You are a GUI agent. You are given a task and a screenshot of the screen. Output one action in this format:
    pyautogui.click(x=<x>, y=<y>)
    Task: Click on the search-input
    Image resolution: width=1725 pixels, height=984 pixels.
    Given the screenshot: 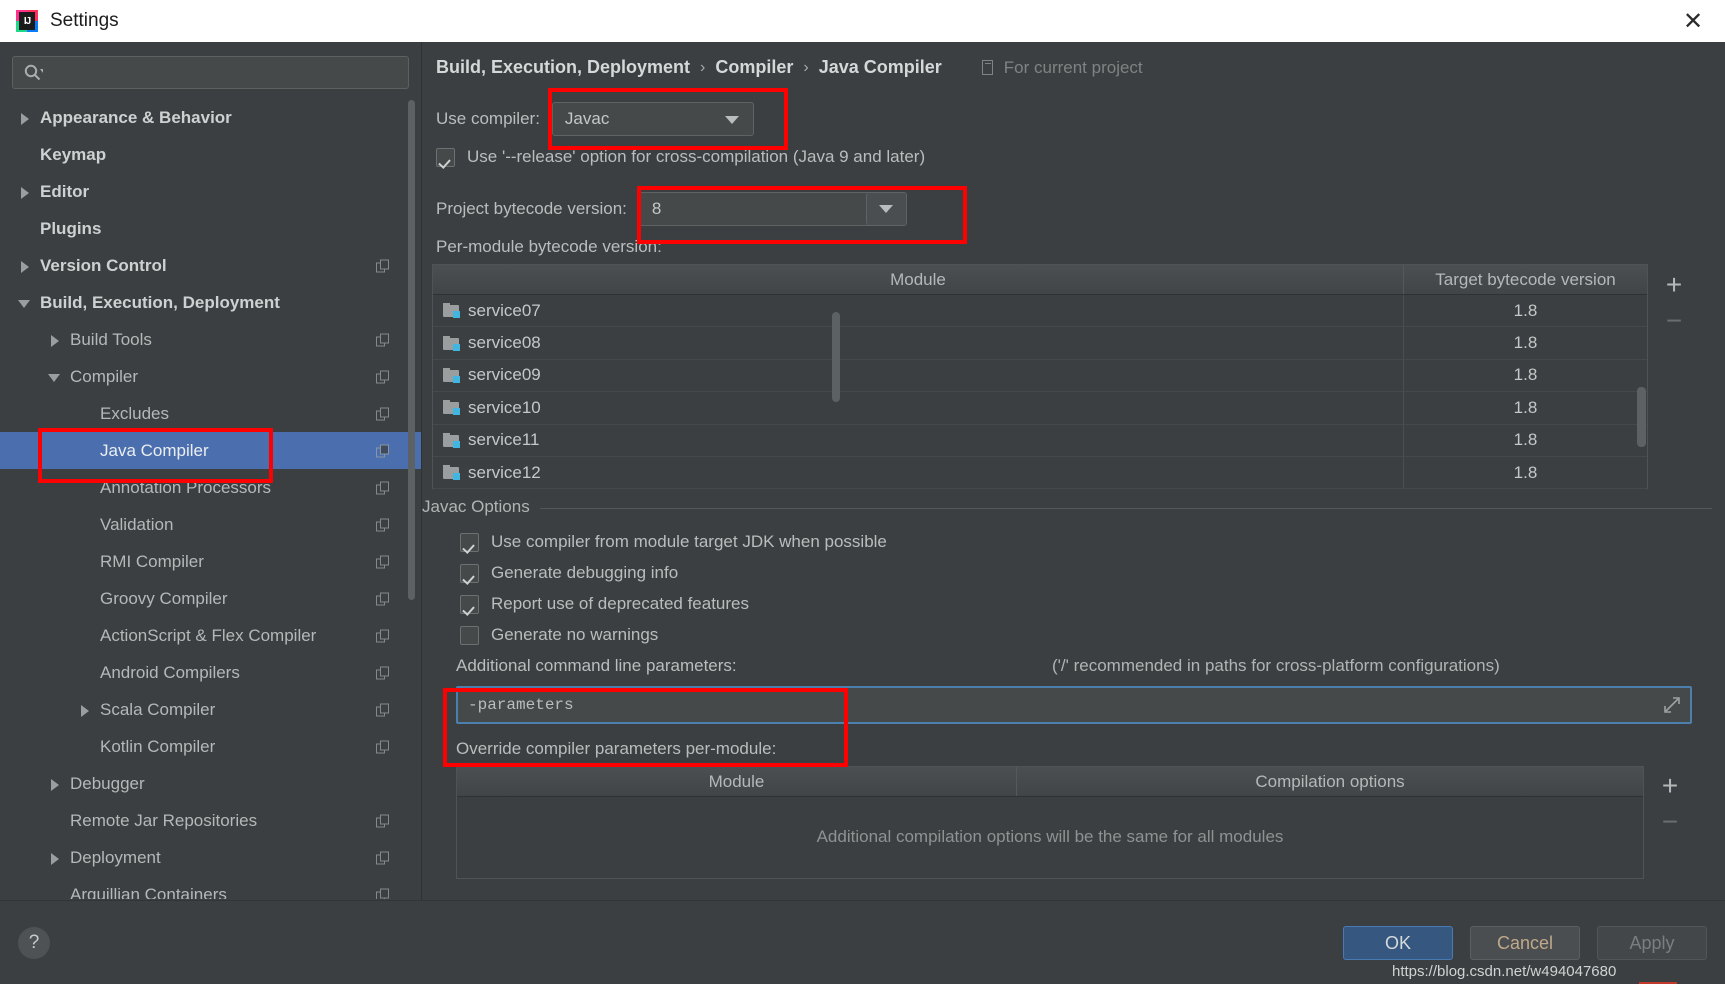 What is the action you would take?
    pyautogui.click(x=225, y=72)
    